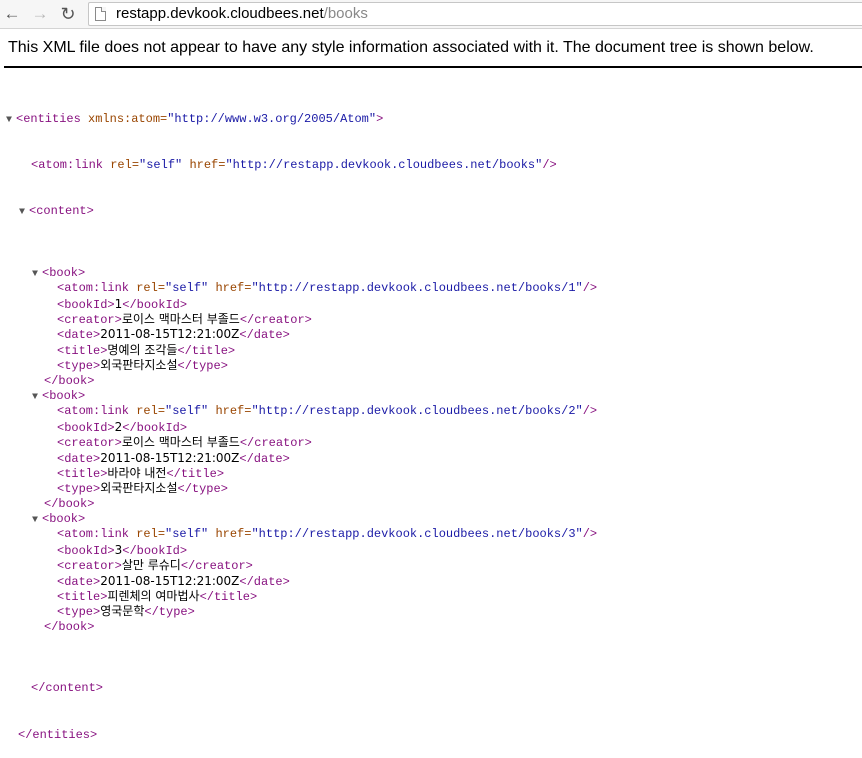 This screenshot has height=758, width=862. What do you see at coordinates (68, 14) in the screenshot?
I see `reload-icon: ↻` at bounding box center [68, 14].